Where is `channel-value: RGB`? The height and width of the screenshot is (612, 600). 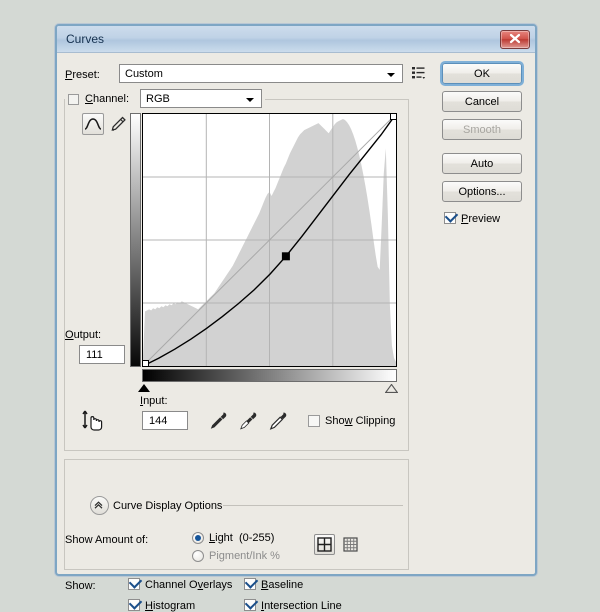 channel-value: RGB is located at coordinates (158, 99).